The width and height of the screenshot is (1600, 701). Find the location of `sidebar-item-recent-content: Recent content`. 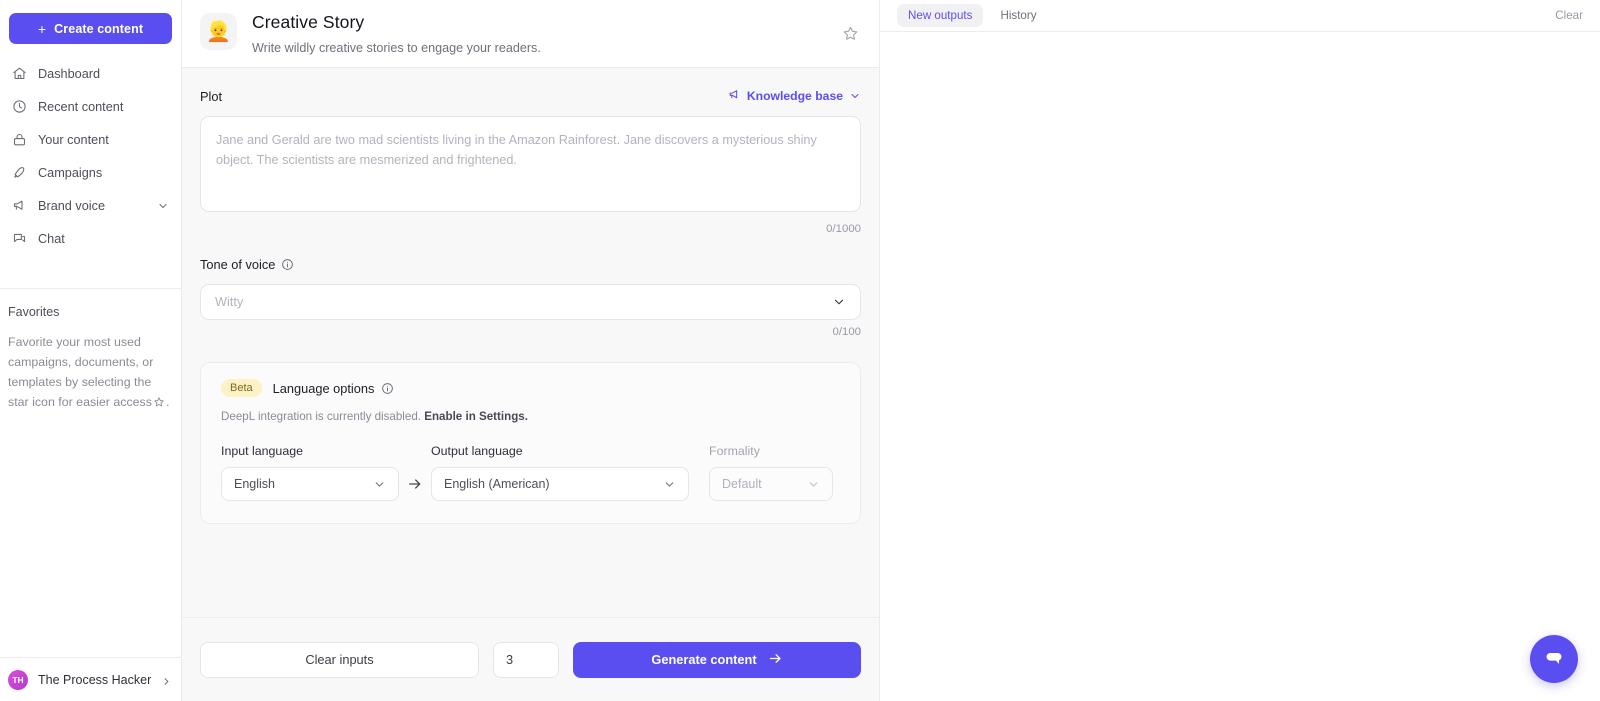

sidebar-item-recent-content: Recent content is located at coordinates (90, 106).